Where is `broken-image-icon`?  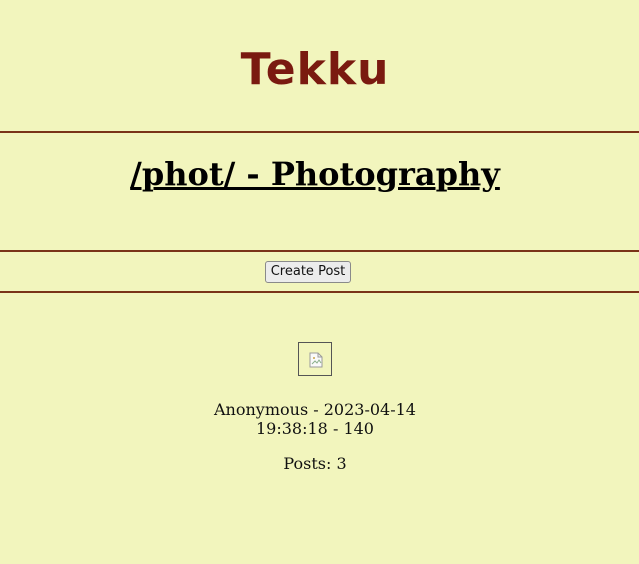 broken-image-icon is located at coordinates (316, 360).